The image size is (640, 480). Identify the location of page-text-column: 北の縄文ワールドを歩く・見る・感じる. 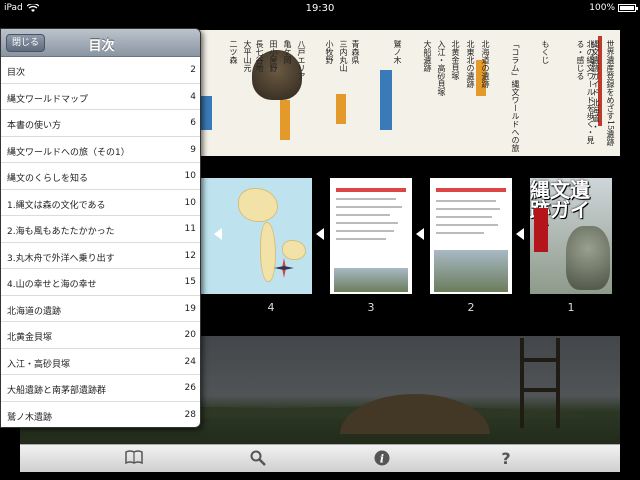
(585, 92).